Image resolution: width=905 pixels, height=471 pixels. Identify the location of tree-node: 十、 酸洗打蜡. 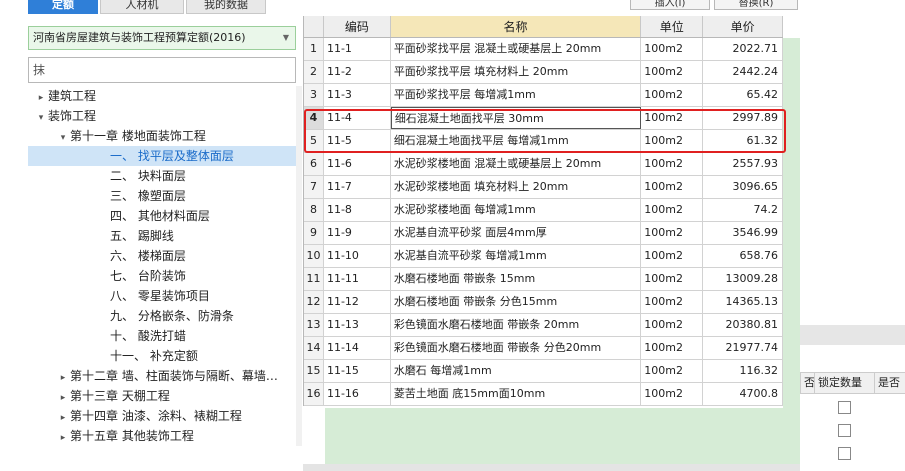
(165, 336).